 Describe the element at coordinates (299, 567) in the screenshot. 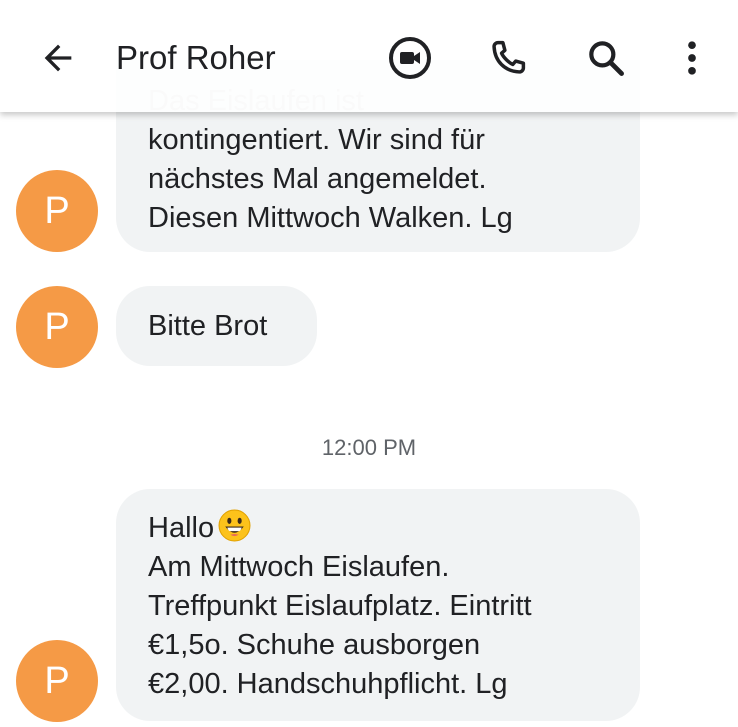

I see `message-line: Am Mittwoch Eislaufen.` at that location.